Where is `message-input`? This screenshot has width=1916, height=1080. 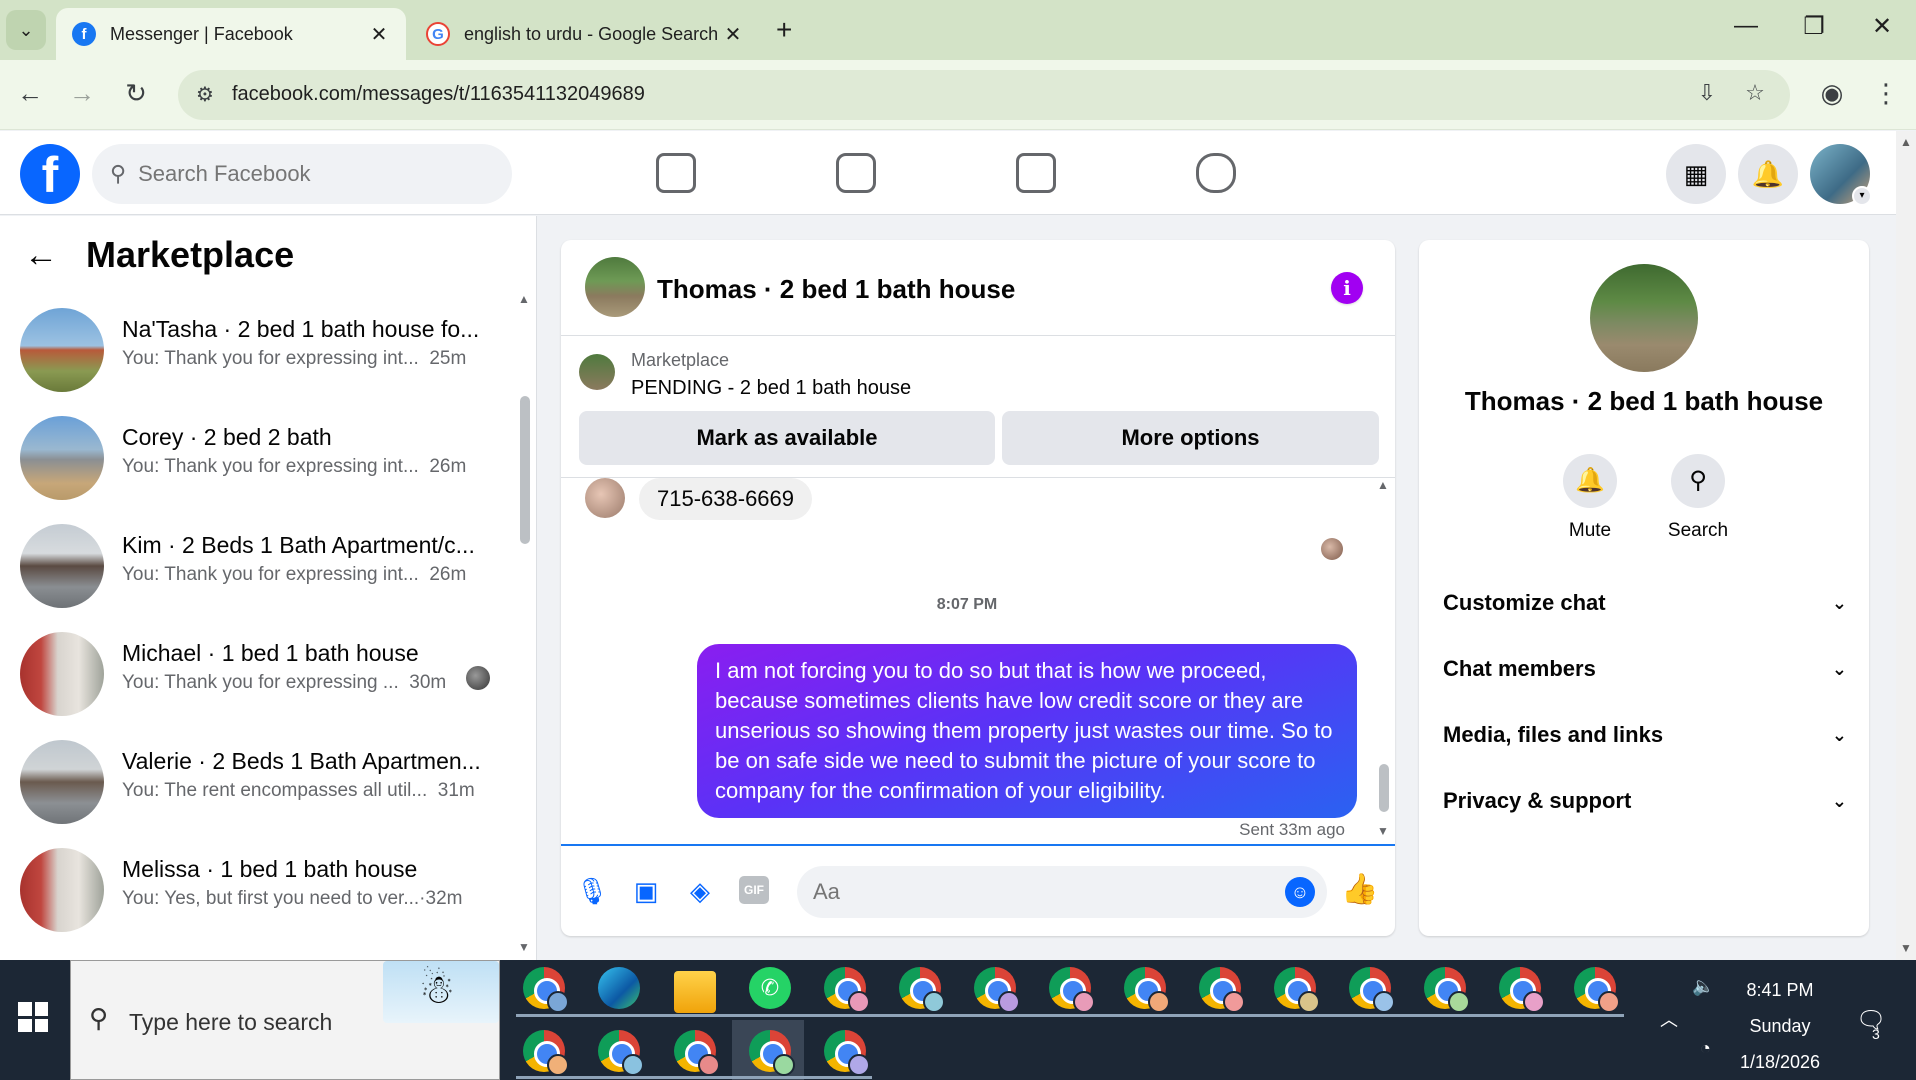 message-input is located at coordinates (1033, 892).